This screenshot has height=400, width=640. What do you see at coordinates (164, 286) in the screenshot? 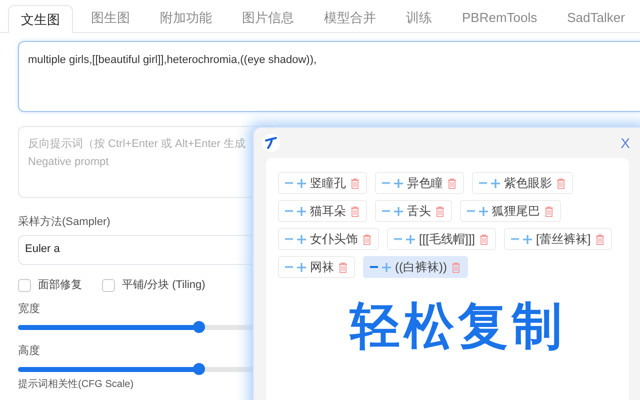
I see `checkbox-label: 平铺/分块 (Tiling)` at bounding box center [164, 286].